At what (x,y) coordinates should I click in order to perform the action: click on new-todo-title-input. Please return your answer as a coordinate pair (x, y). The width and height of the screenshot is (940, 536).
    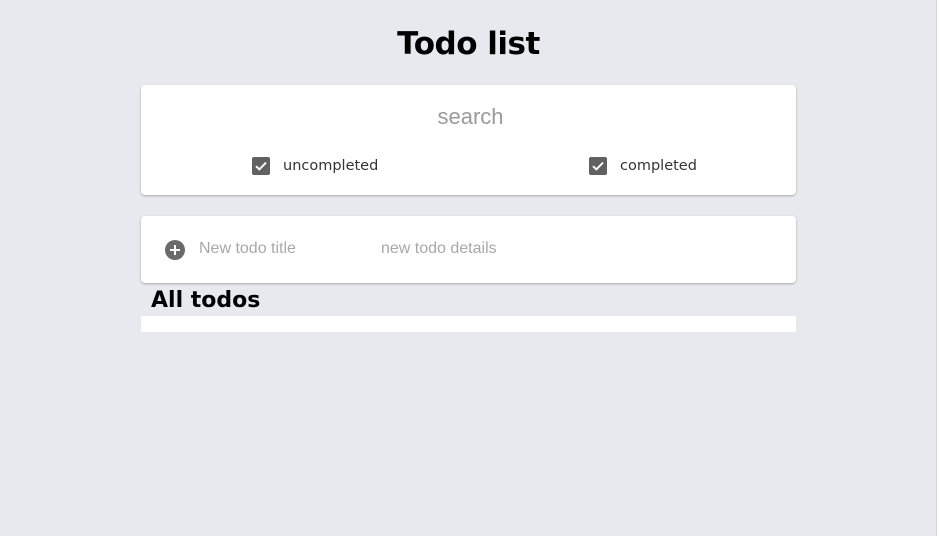
    Looking at the image, I should click on (281, 249).